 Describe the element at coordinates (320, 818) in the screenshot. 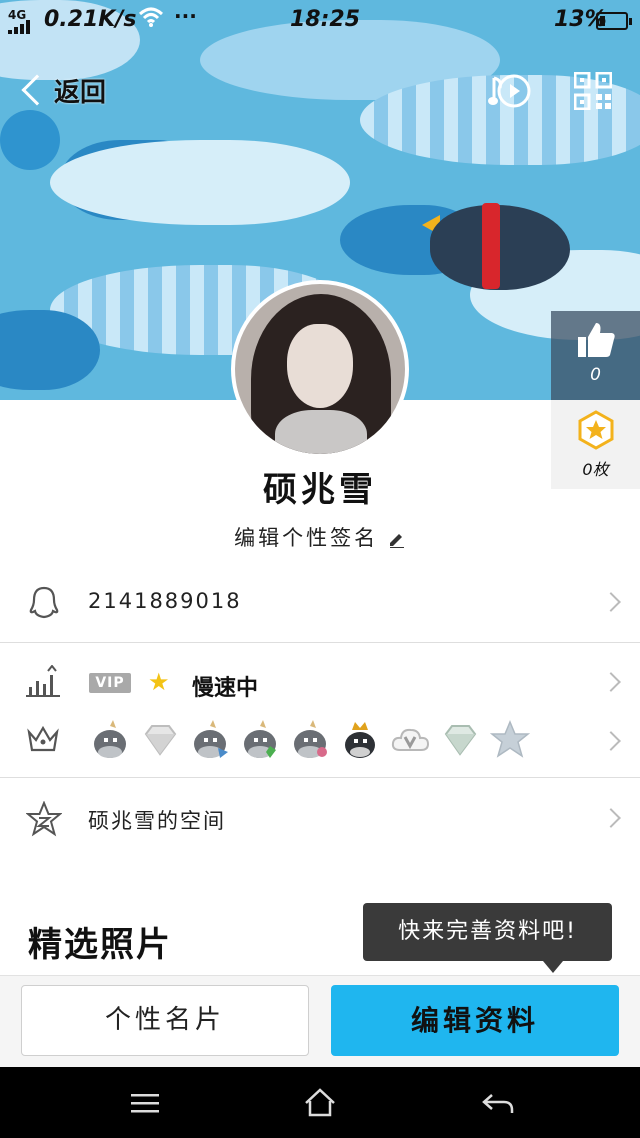

I see `qzone-row: 硕兆雪的空间` at that location.